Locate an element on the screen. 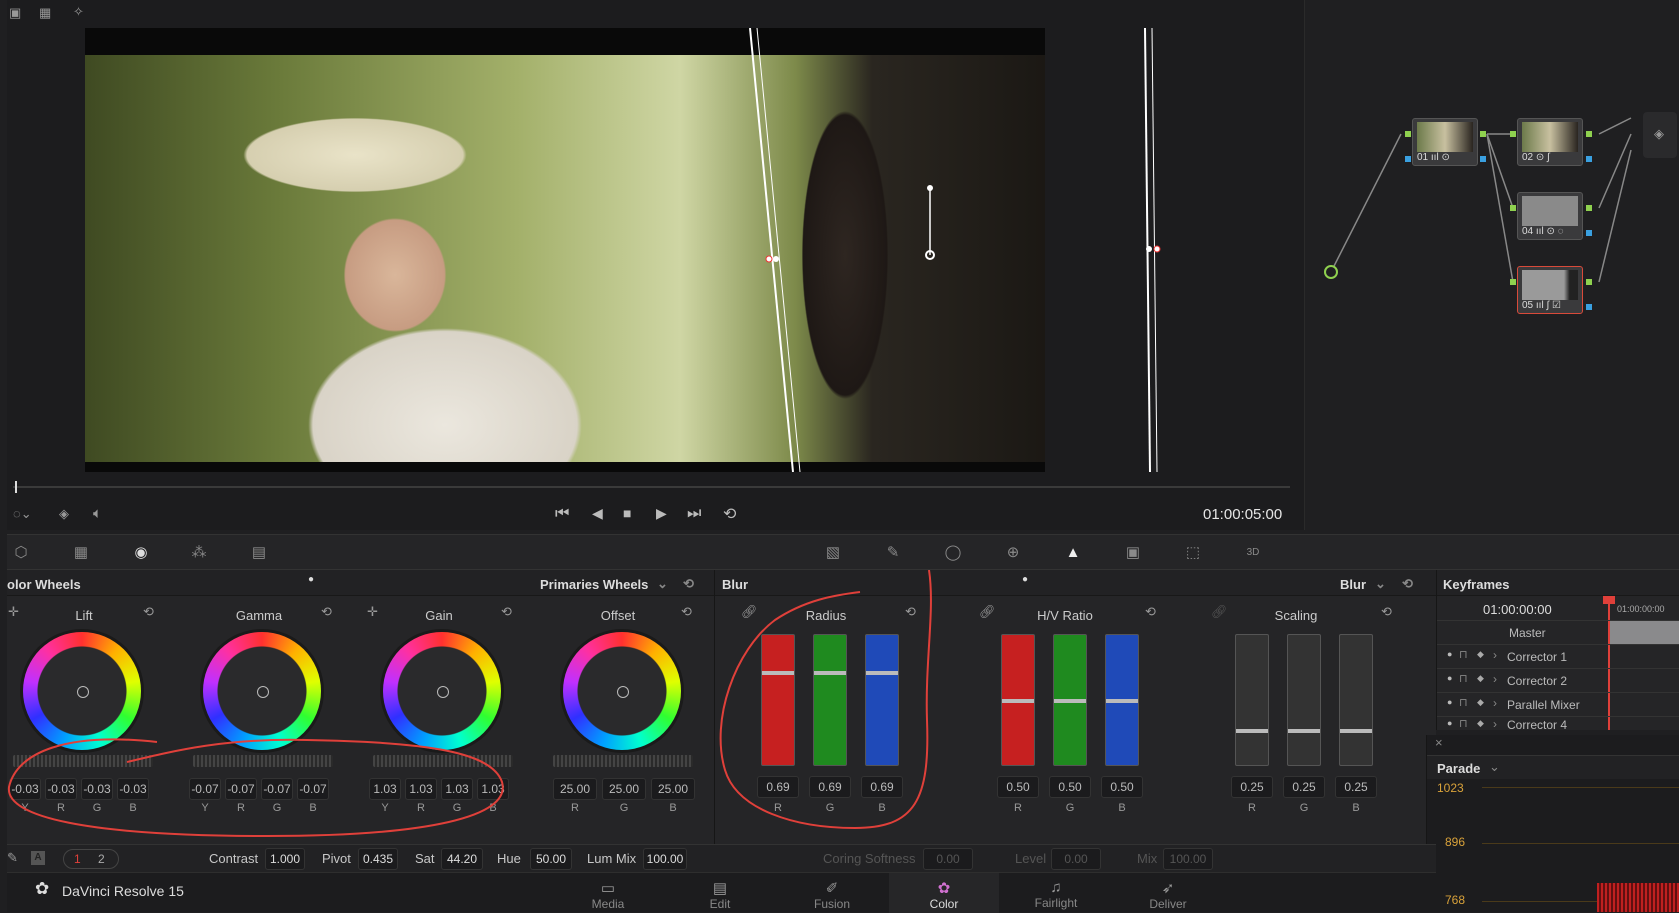 The width and height of the screenshot is (1679, 913). go-to-end-icon: ⏭︎ is located at coordinates (694, 514).